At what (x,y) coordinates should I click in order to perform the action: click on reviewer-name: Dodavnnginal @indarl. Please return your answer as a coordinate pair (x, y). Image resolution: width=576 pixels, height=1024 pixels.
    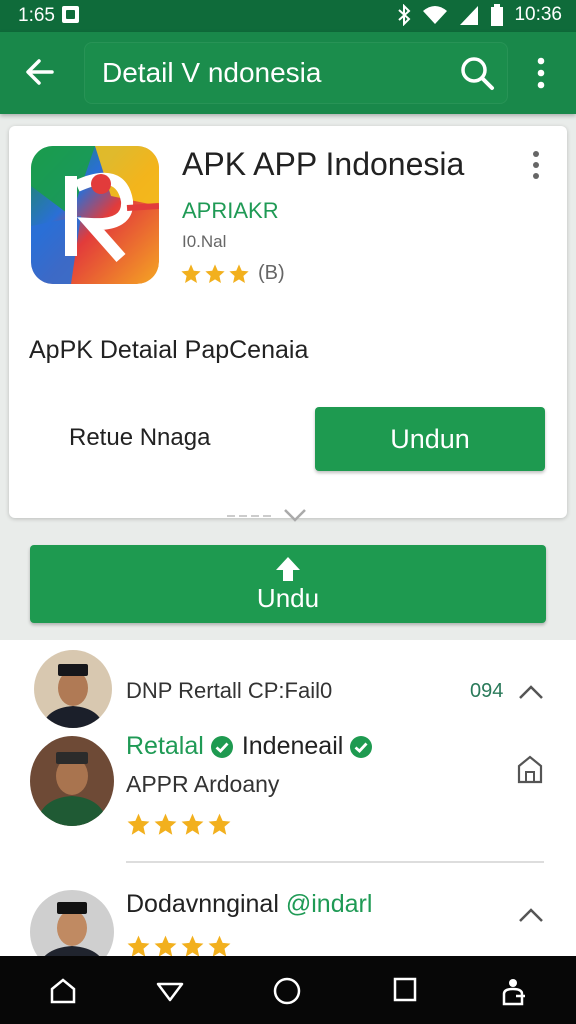
    Looking at the image, I should click on (249, 904).